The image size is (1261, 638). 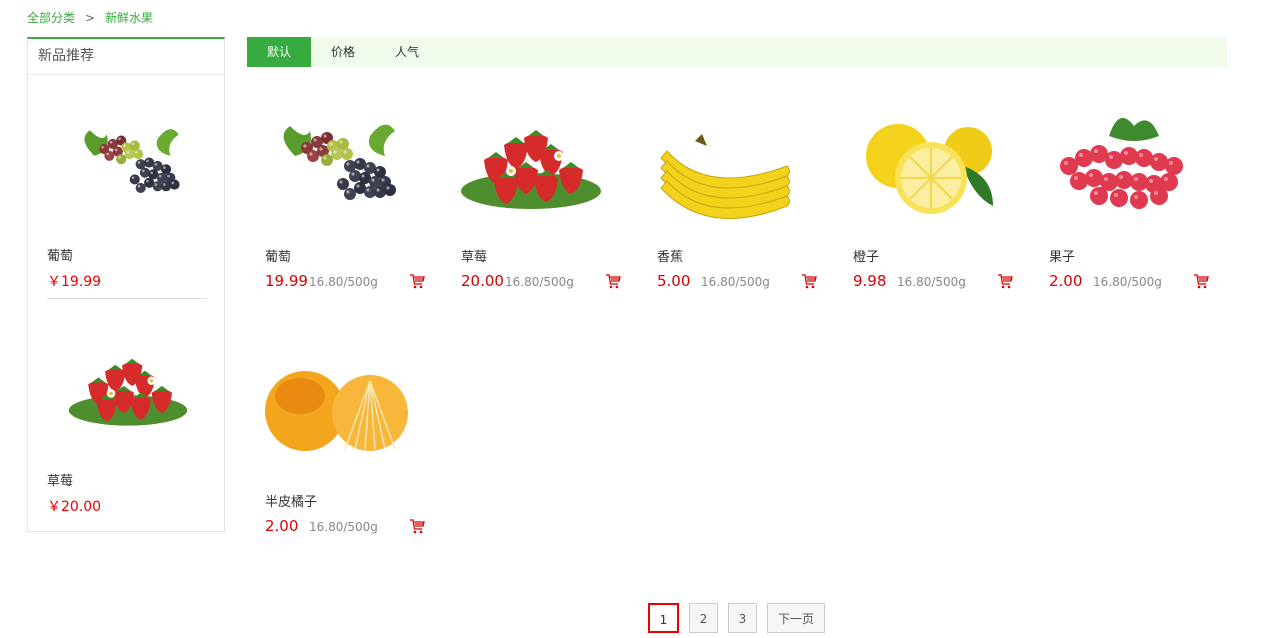 I want to click on next-page-button: 下一页, so click(x=796, y=618).